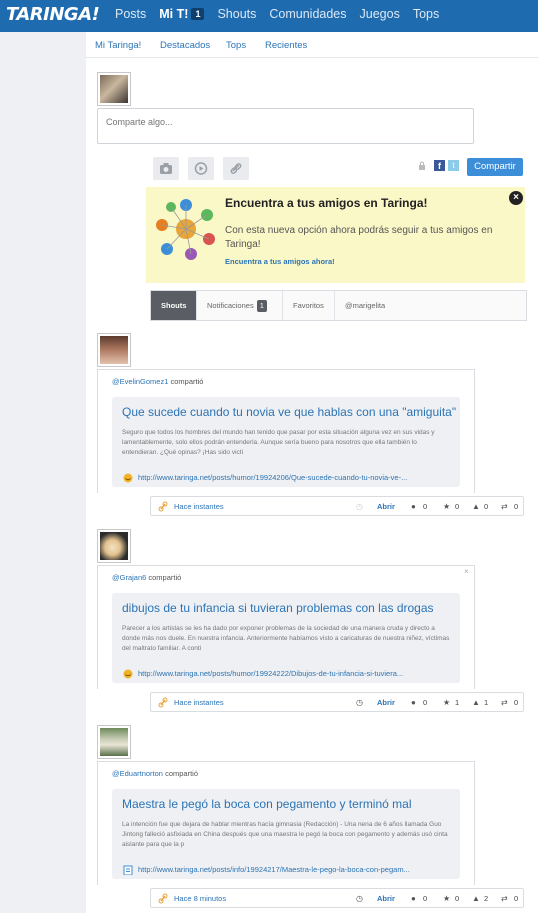  Describe the element at coordinates (337, 898) in the screenshot. I see `post-action-bar: Hace 8 minutos ◷ Abrir ● 0 ★ 0 ▲ 2 ⇄ 0` at that location.